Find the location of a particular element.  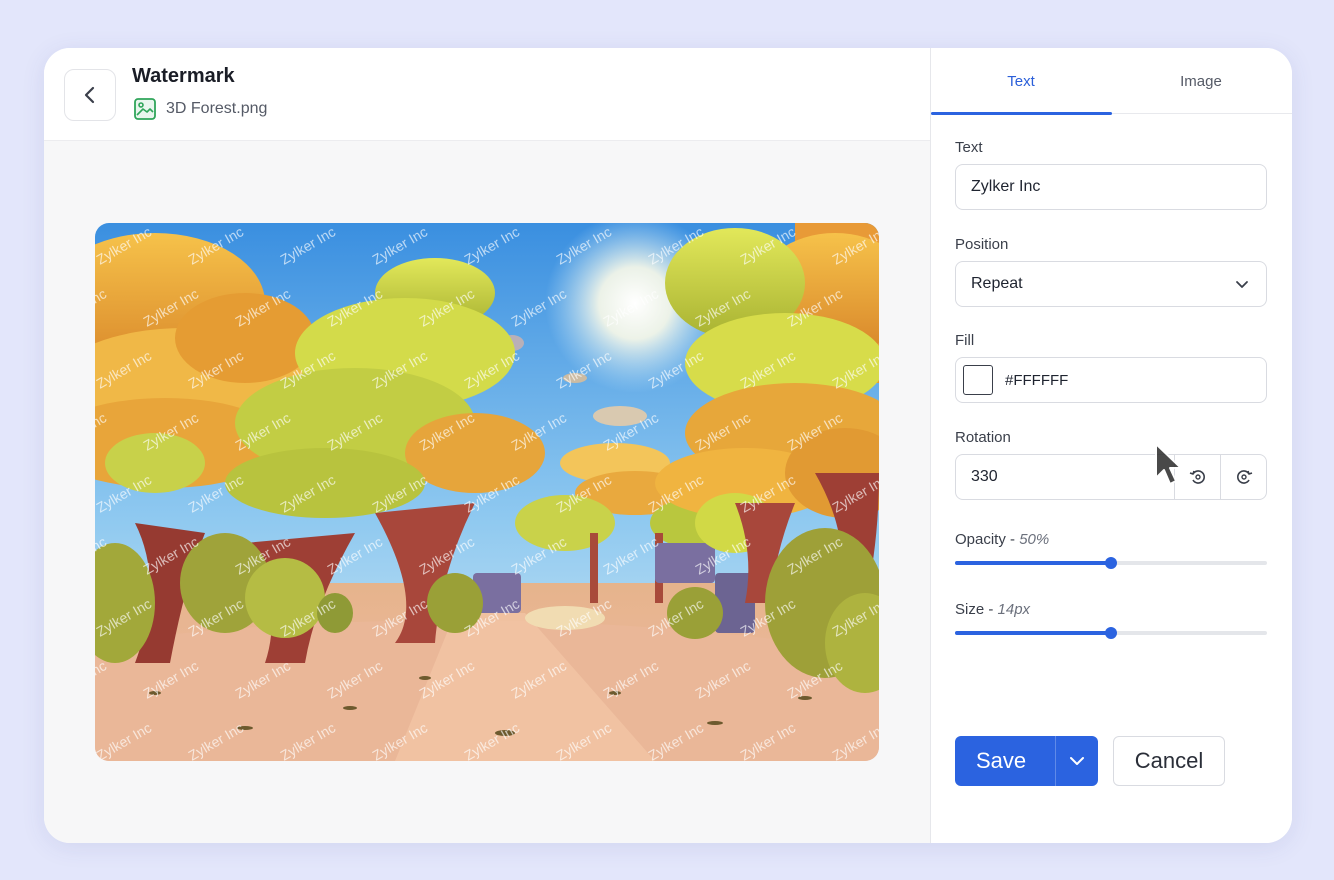

chevron-left-icon is located at coordinates (89, 95).